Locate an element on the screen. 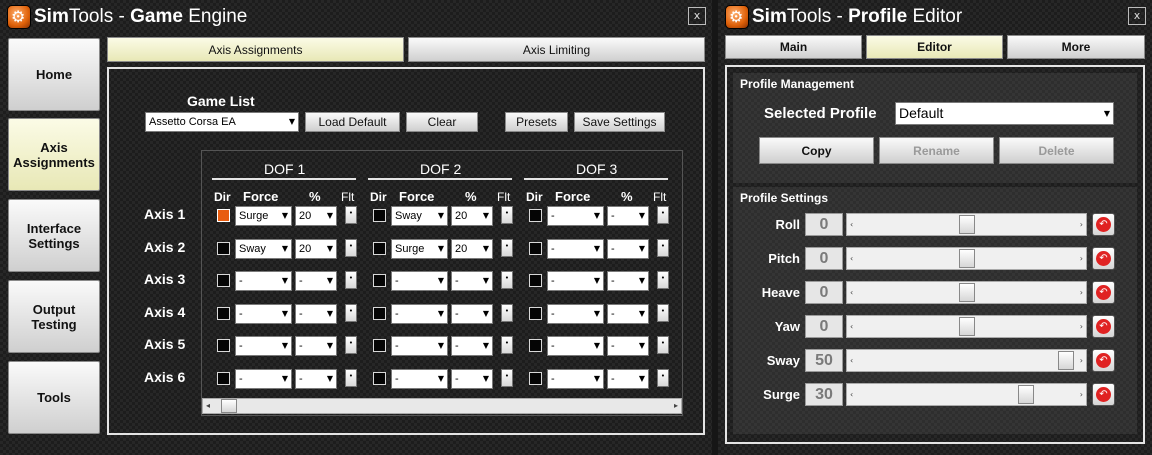 This screenshot has height=455, width=1152. nav-tools-button: Tools is located at coordinates (54, 397).